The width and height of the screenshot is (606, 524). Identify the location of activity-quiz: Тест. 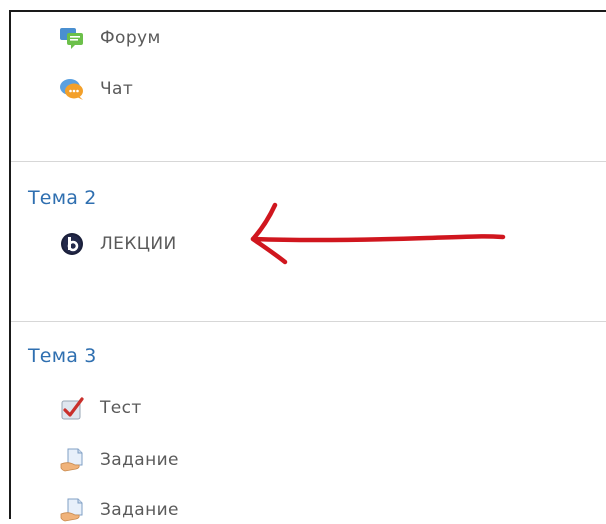
(100, 408).